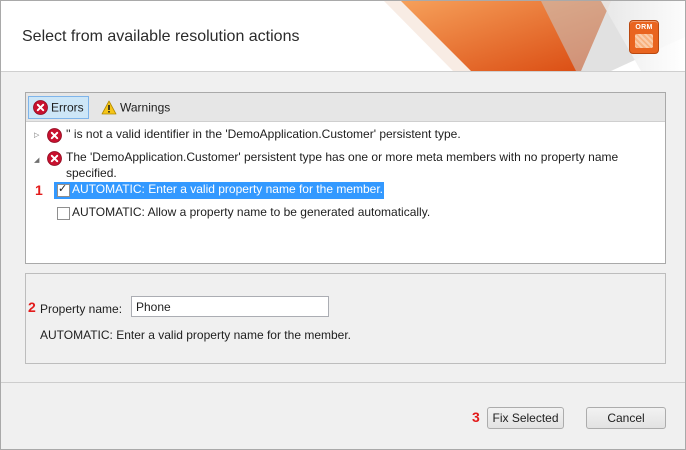 The width and height of the screenshot is (686, 450). What do you see at coordinates (161, 36) in the screenshot?
I see `dialog-title: Select from available resolution actions` at bounding box center [161, 36].